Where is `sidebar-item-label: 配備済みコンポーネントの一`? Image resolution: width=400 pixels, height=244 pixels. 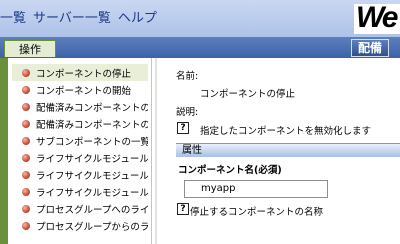 sidebar-item-label: 配備済みコンポーネントの一 is located at coordinates (92, 108).